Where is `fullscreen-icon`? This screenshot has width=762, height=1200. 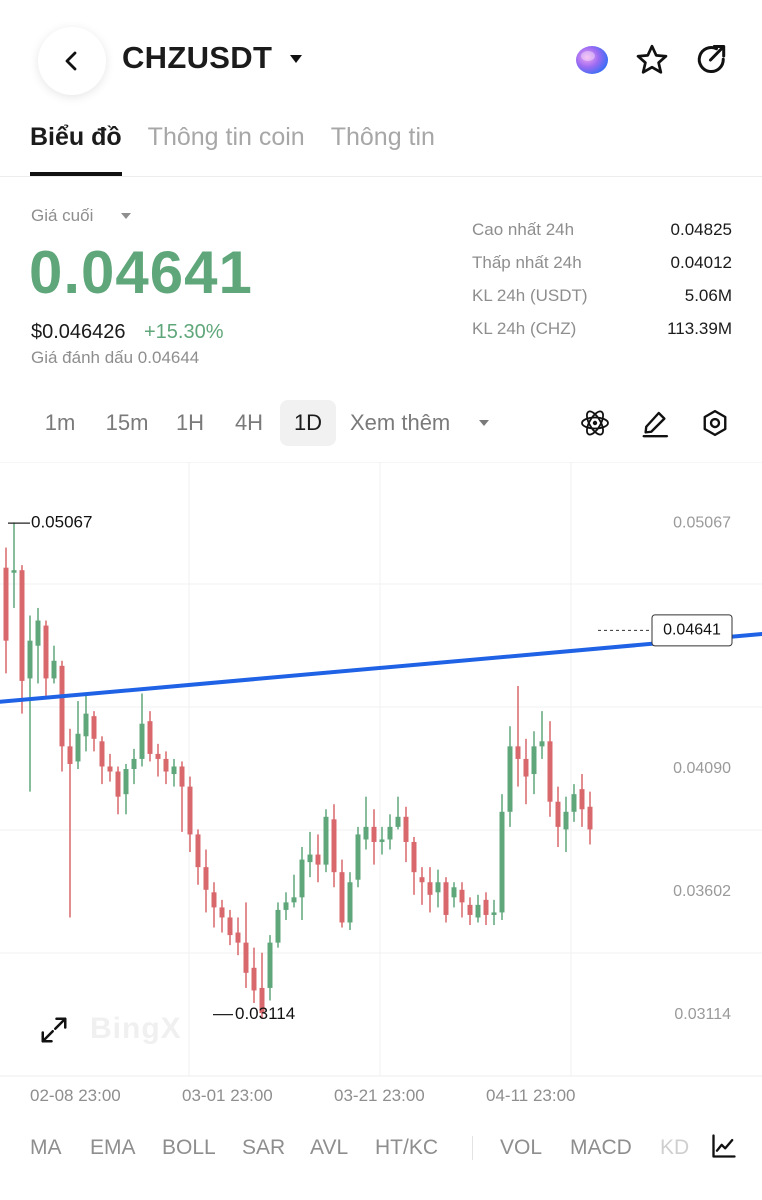 fullscreen-icon is located at coordinates (54, 1030).